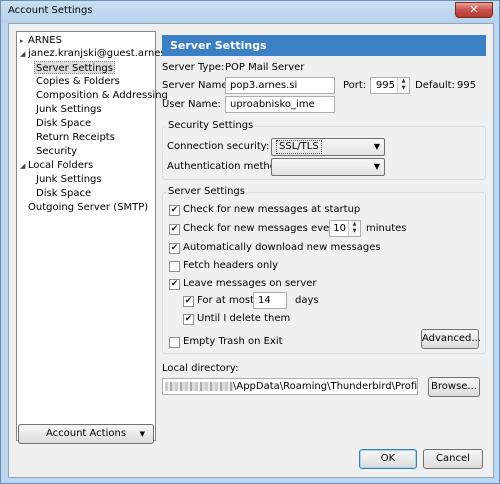 The height and width of the screenshot is (484, 500). Describe the element at coordinates (174, 229) in the screenshot. I see `check-every-checkbox: ✔` at that location.